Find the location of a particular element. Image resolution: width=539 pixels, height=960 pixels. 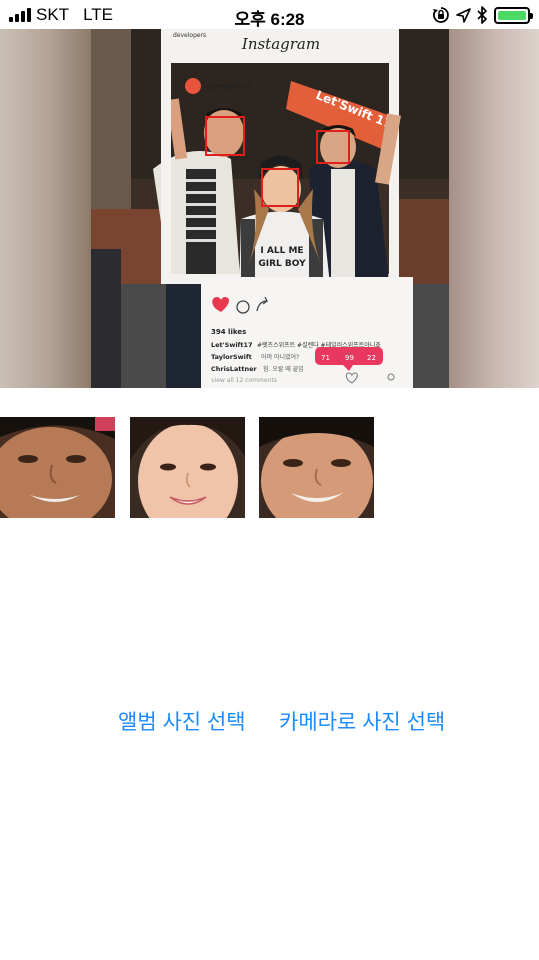

select-album-photo-button: 앨범 사진 선택 is located at coordinates (182, 723).